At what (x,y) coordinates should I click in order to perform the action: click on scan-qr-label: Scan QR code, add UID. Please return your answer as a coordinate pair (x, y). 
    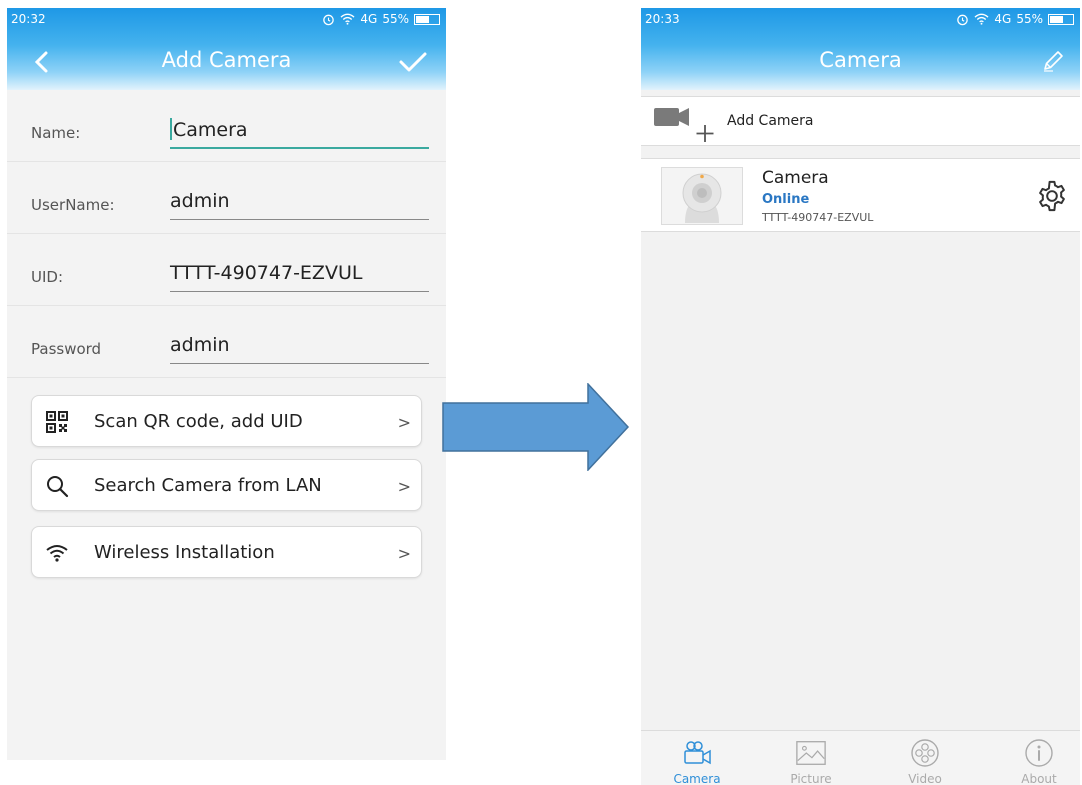
    Looking at the image, I should click on (198, 421).